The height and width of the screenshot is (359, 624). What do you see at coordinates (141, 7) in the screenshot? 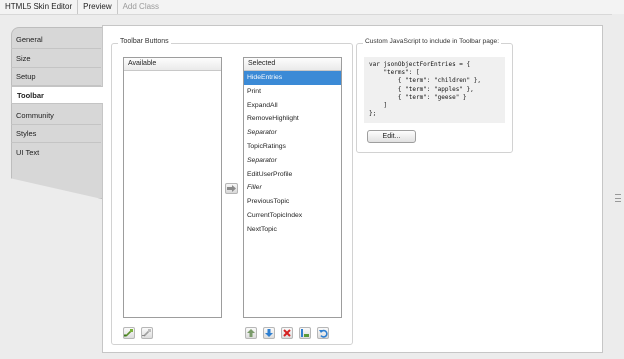
I see `menu-item-add-class: Add Class` at bounding box center [141, 7].